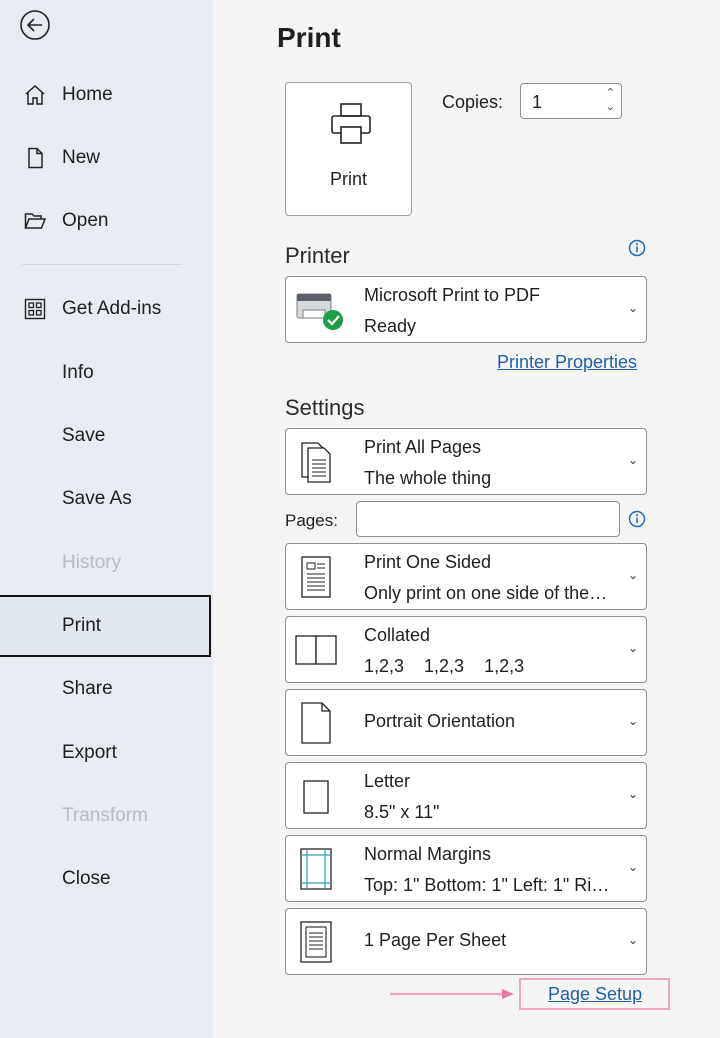  What do you see at coordinates (317, 255) in the screenshot?
I see `printer-heading: Printer` at bounding box center [317, 255].